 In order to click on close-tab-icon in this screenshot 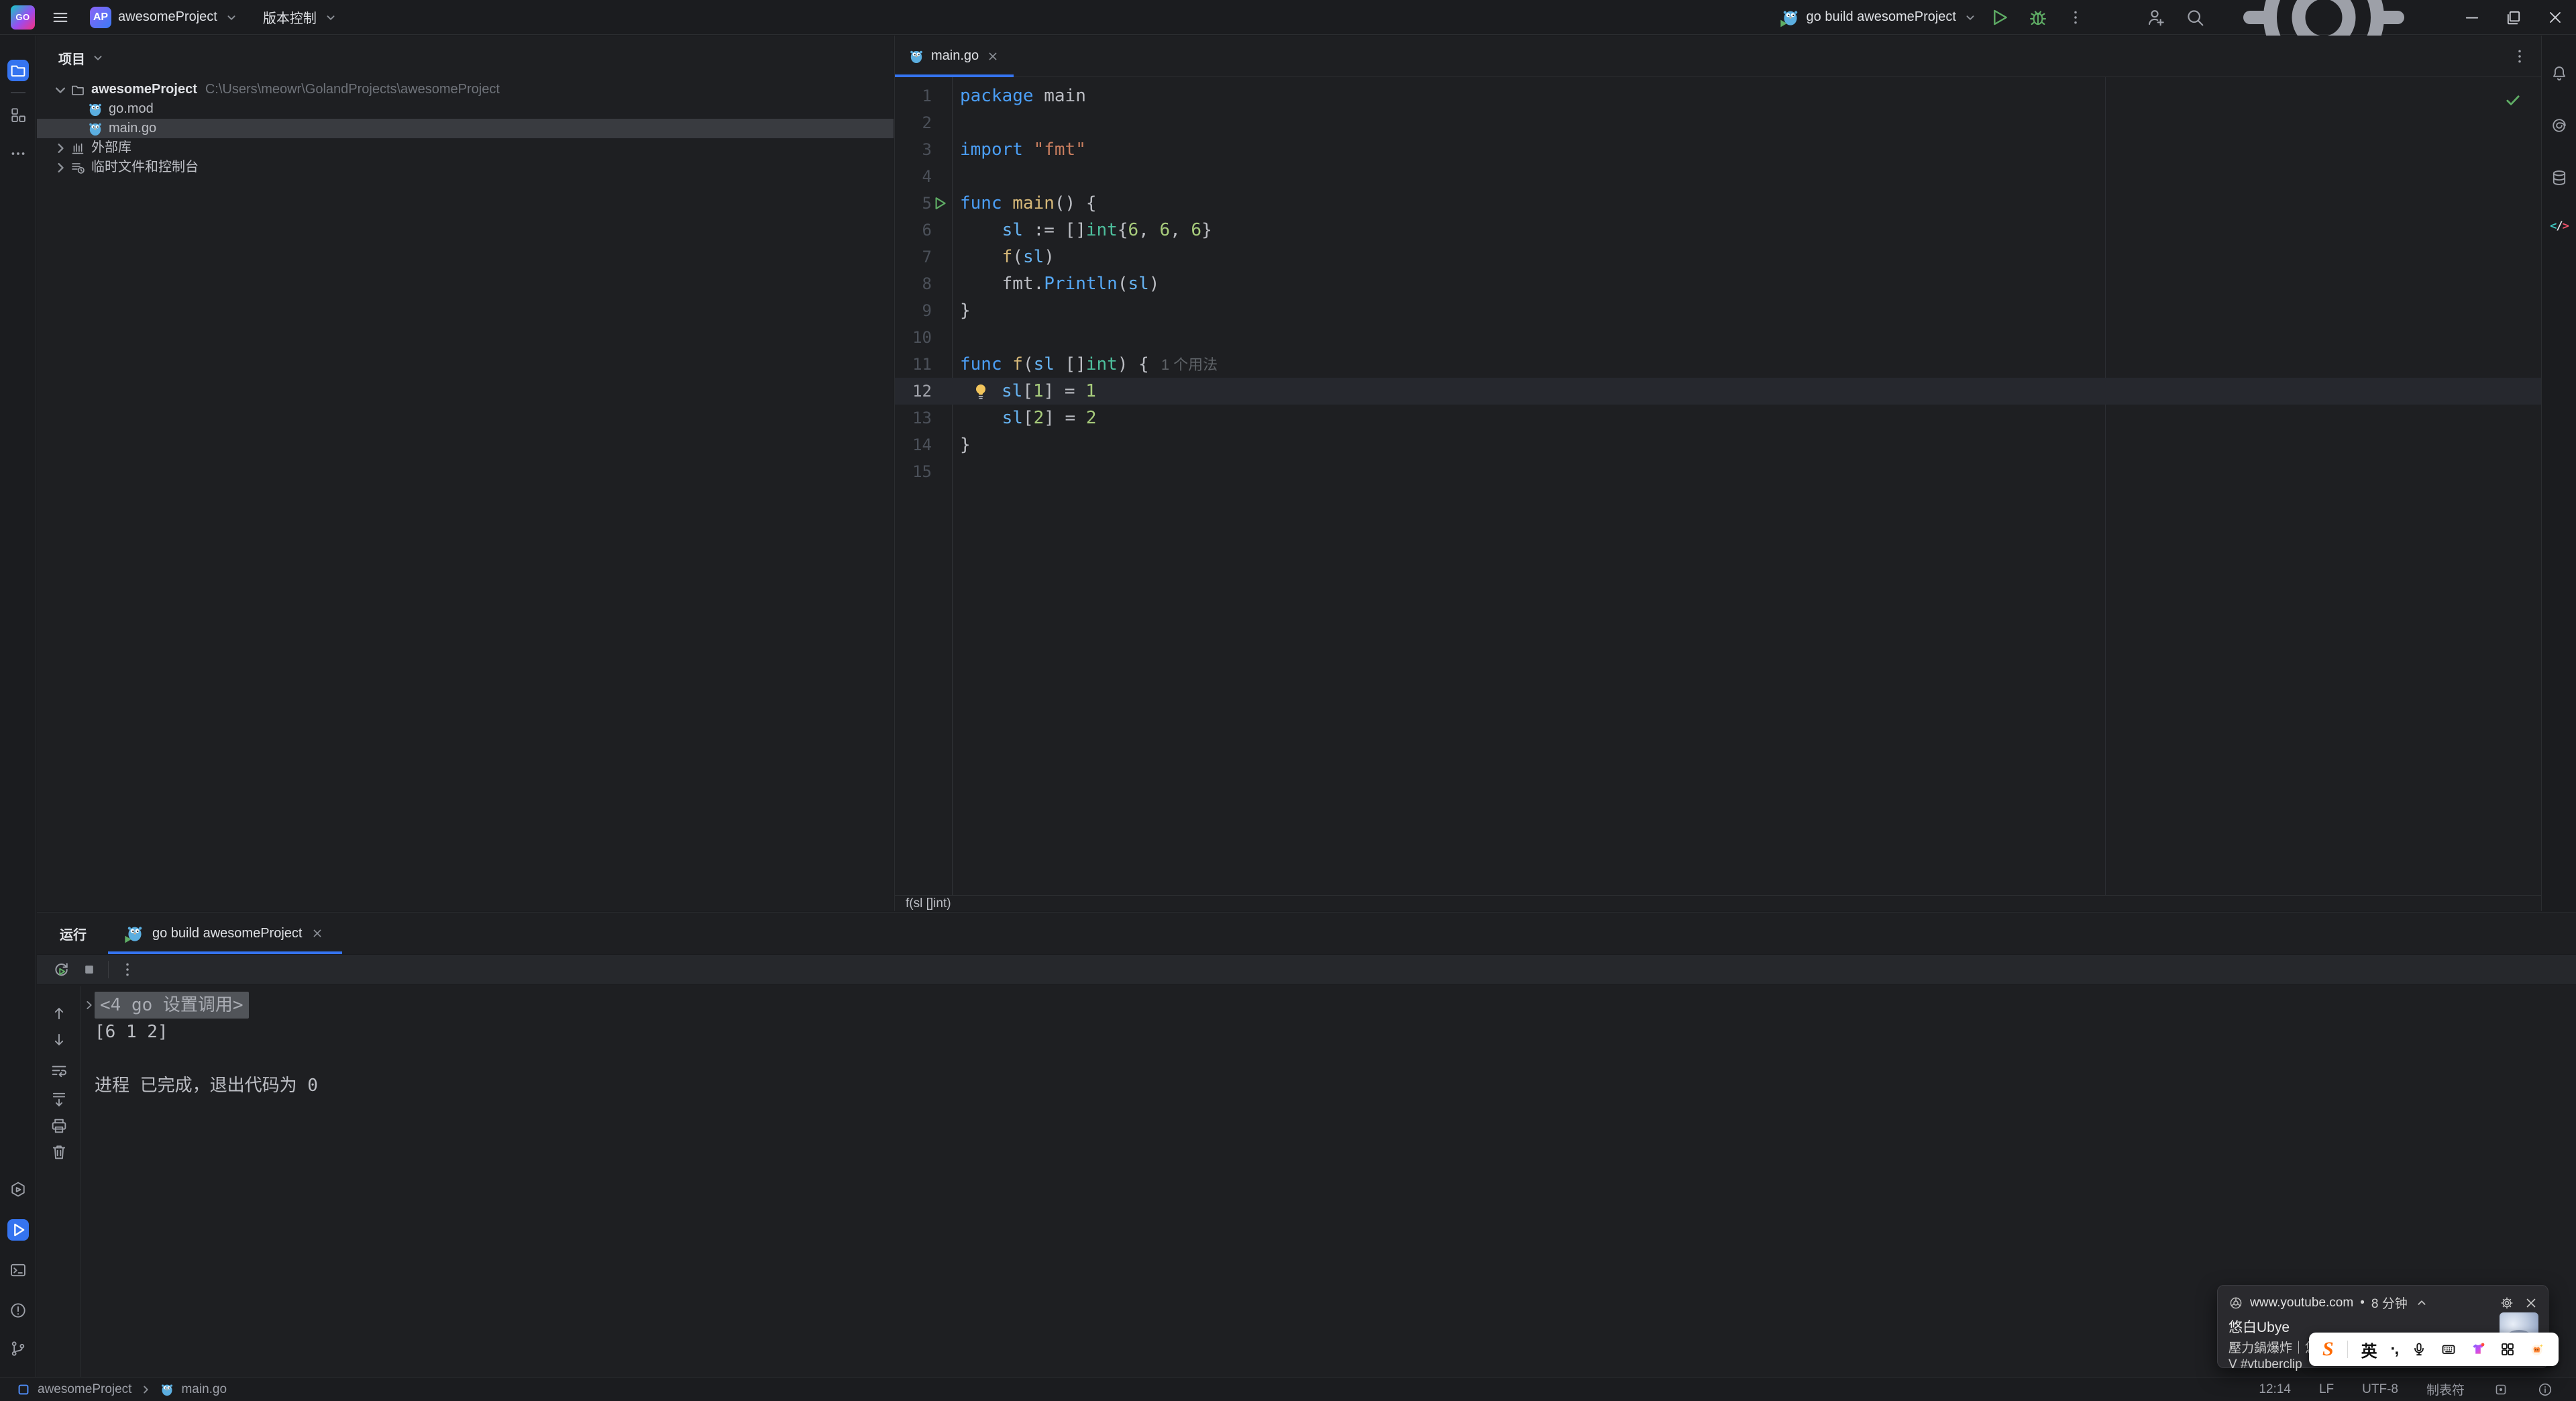, I will do `click(992, 57)`.